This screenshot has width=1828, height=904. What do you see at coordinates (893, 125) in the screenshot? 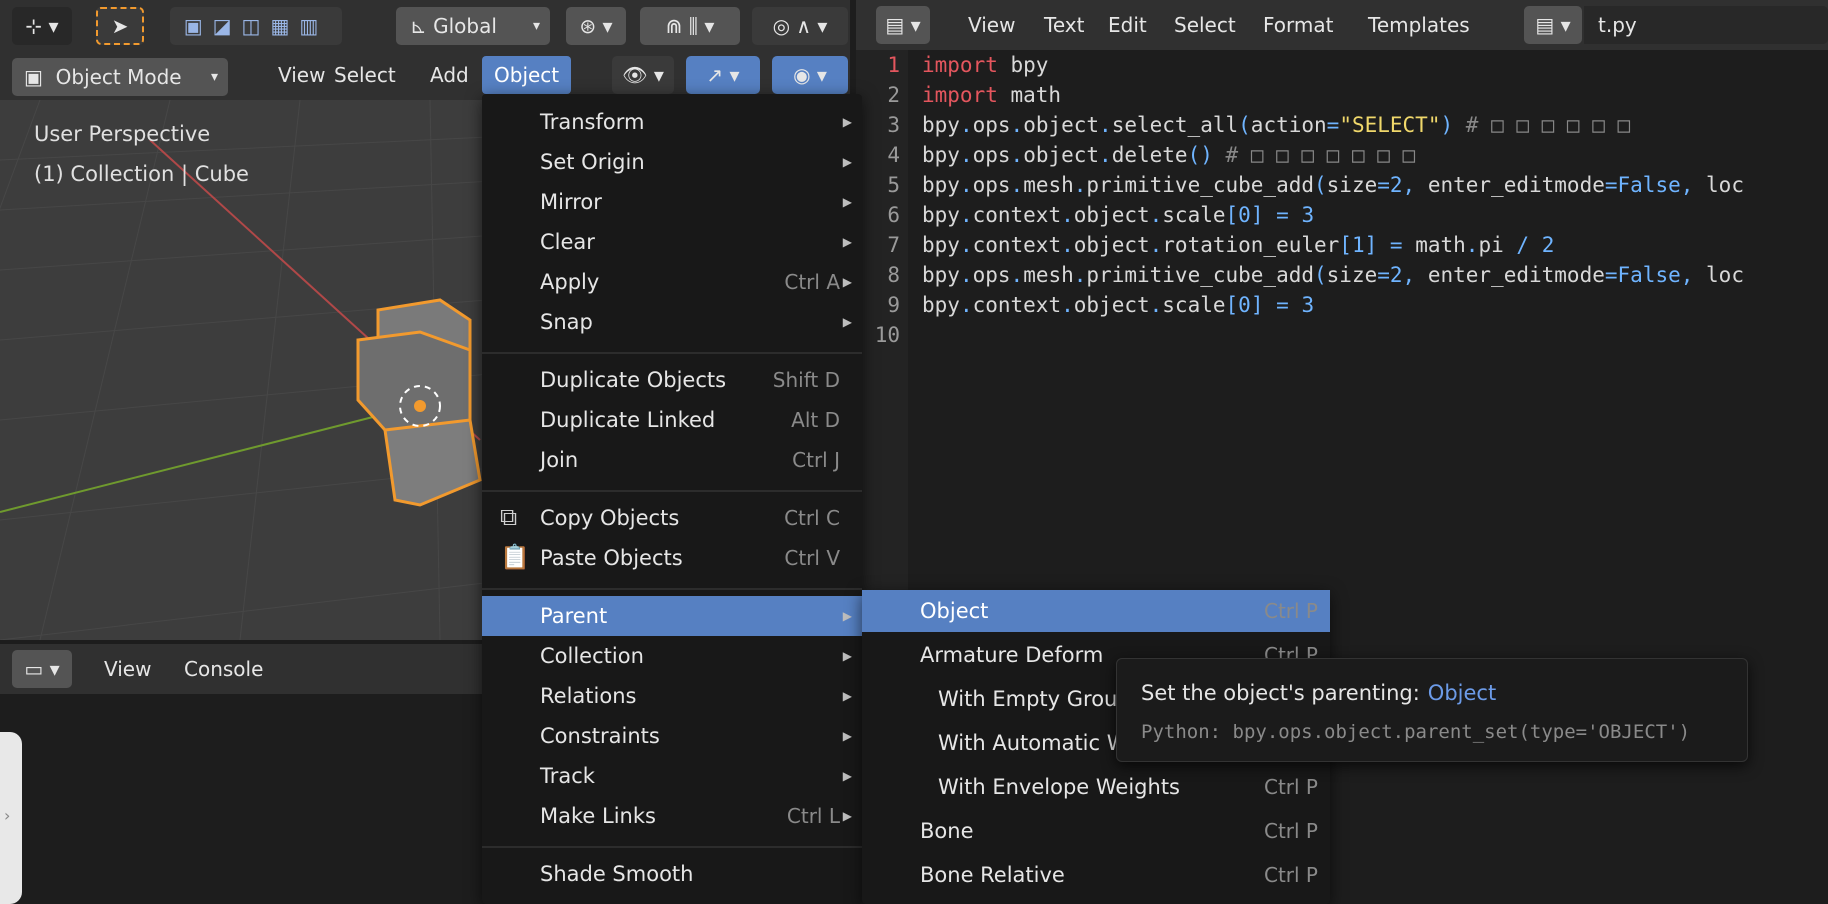
I see `line-number: 3` at bounding box center [893, 125].